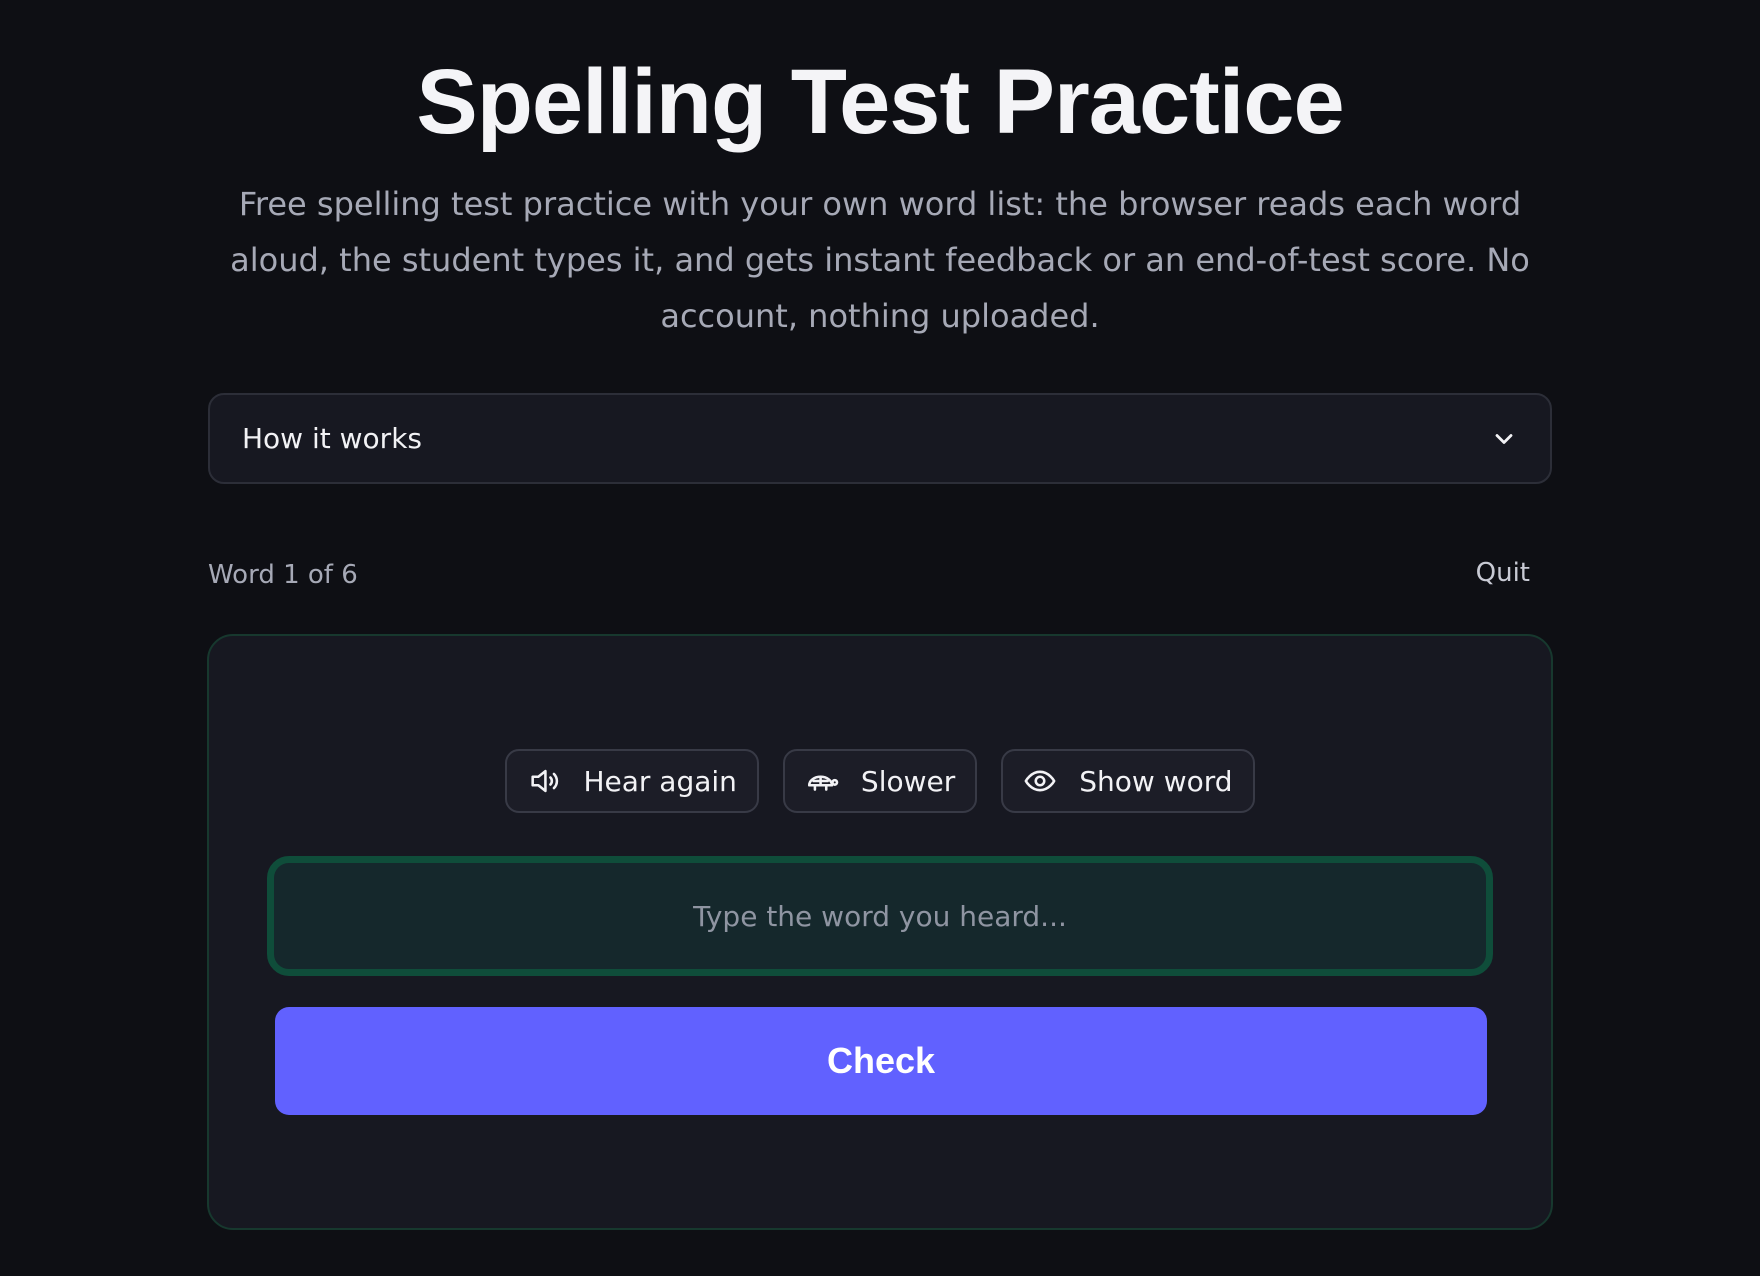 The height and width of the screenshot is (1276, 1760). Describe the element at coordinates (908, 781) in the screenshot. I see `slower-label: Slower` at that location.